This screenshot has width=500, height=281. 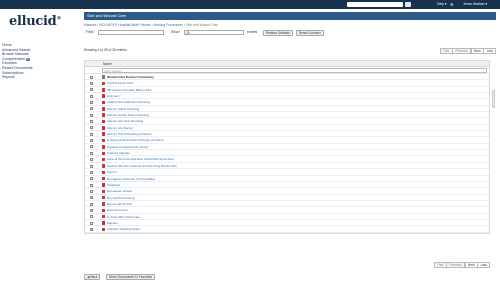 I want to click on document-link: Acticoat 7, so click(x=114, y=96).